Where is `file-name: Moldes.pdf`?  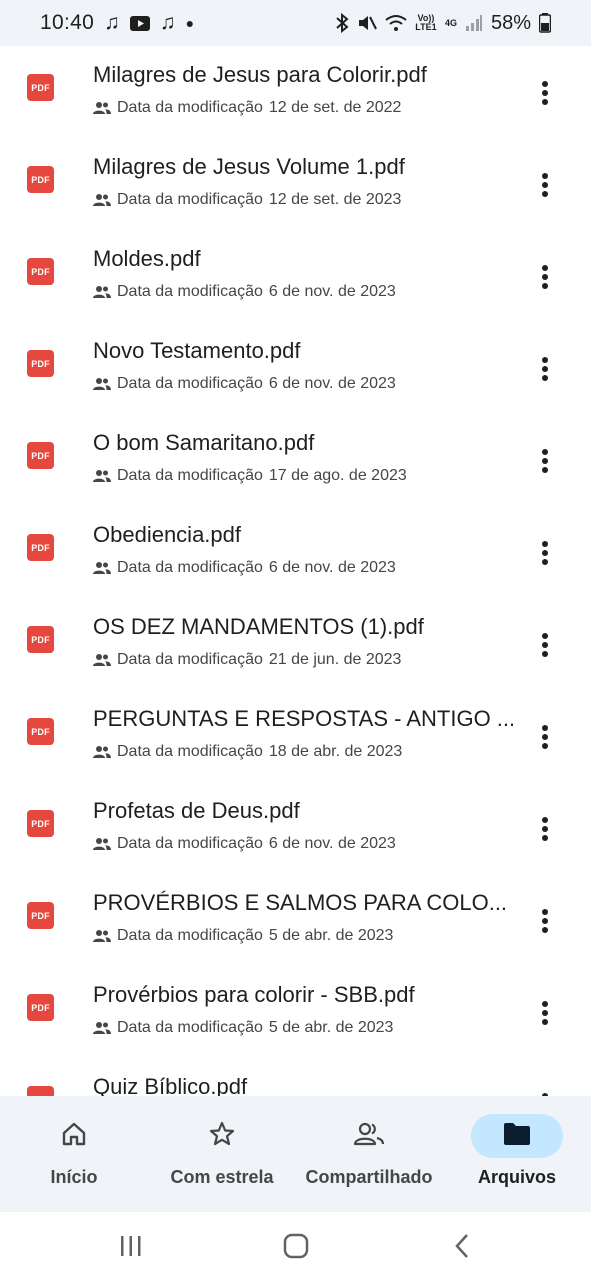
file-name: Moldes.pdf is located at coordinates (147, 258).